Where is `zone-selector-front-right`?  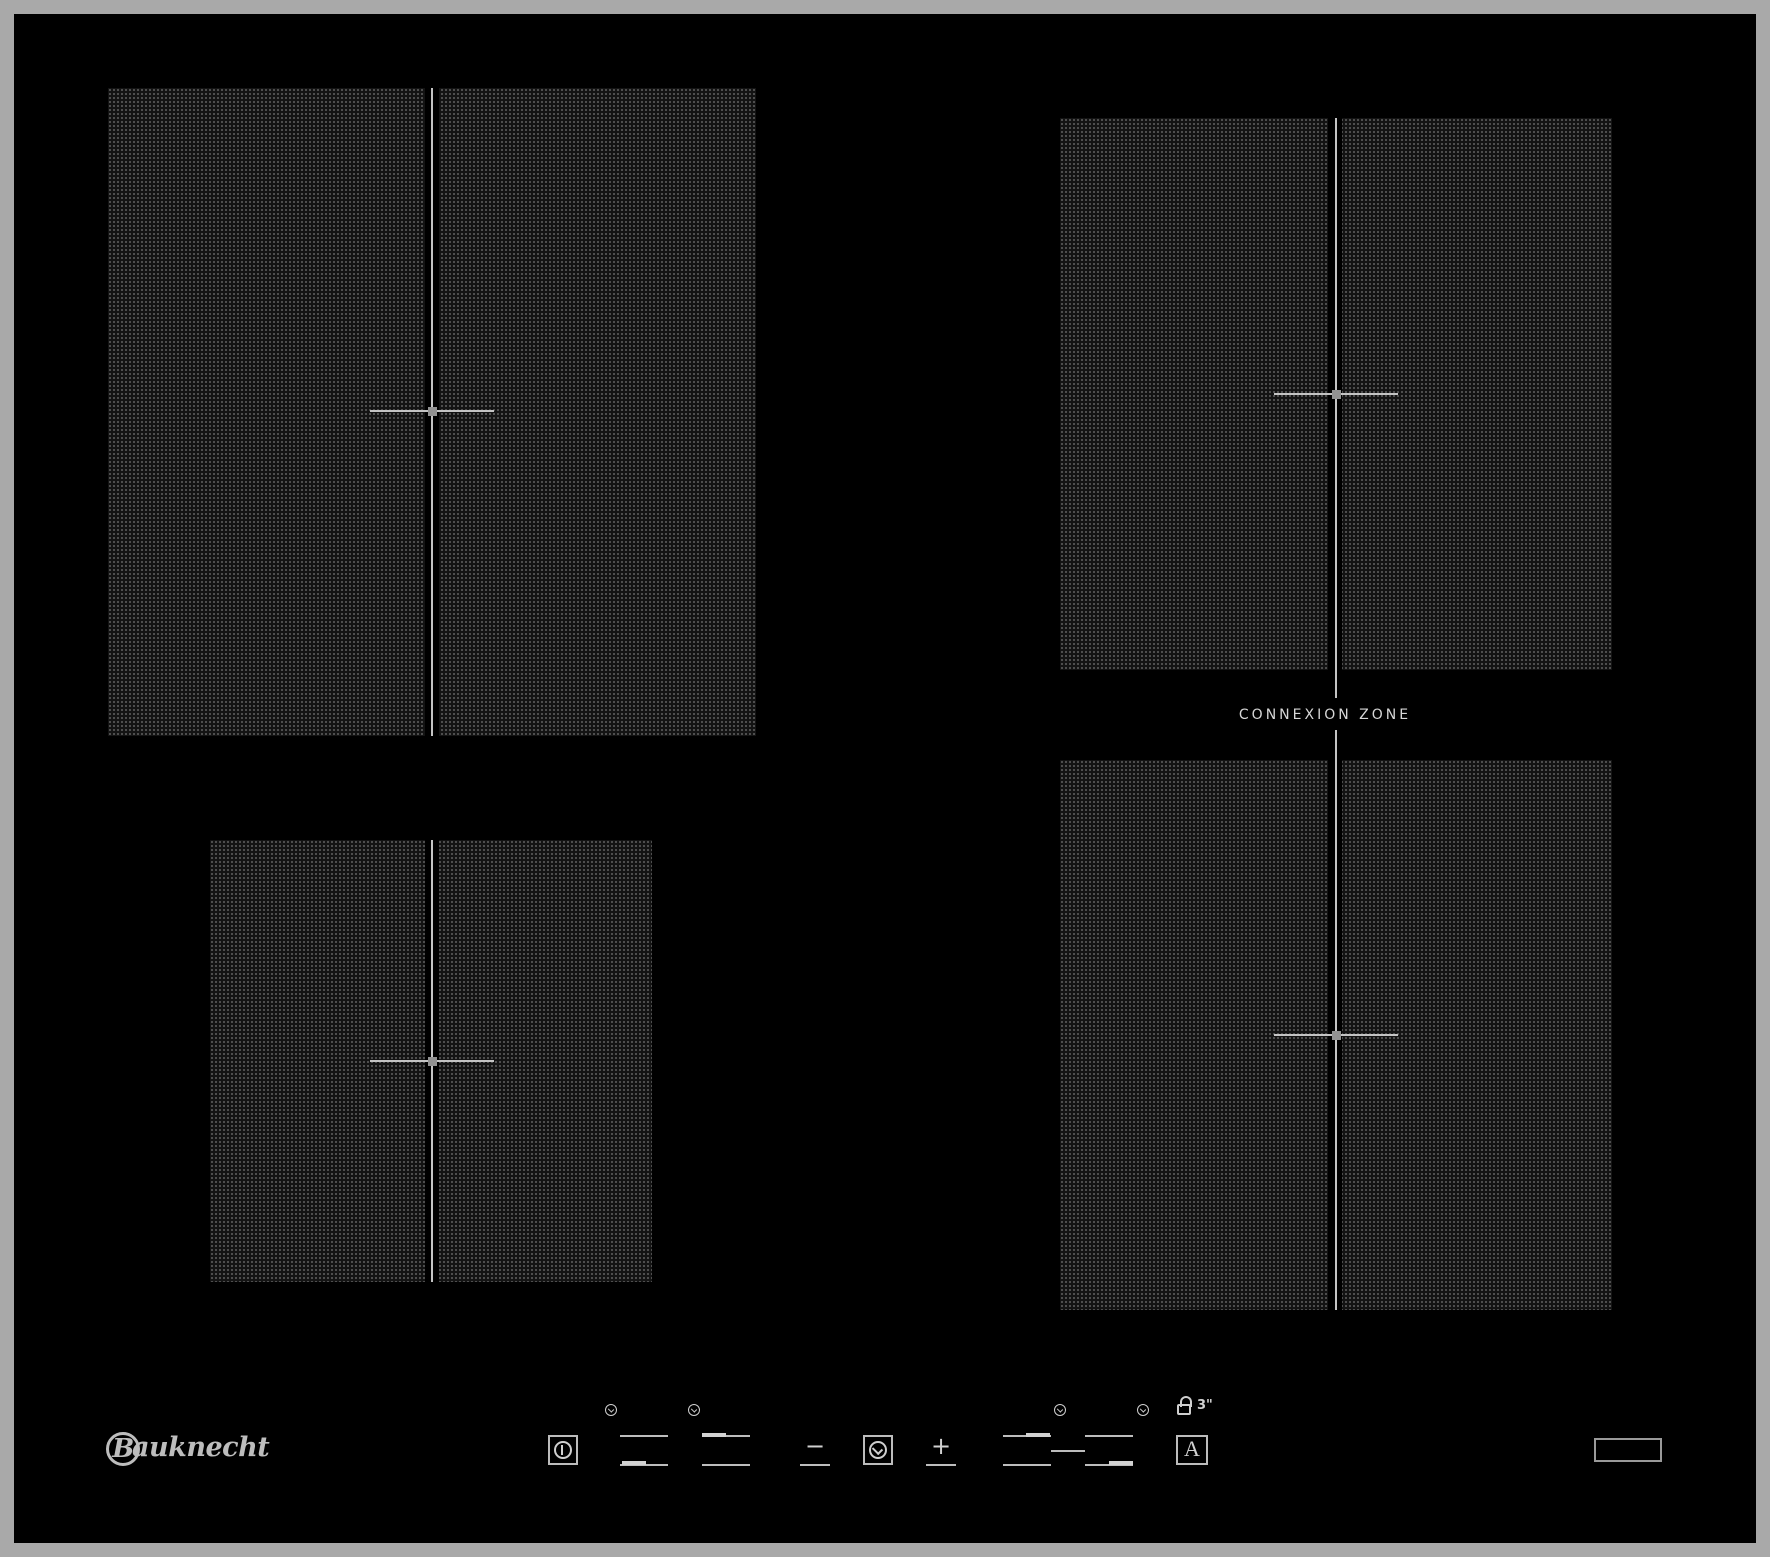 zone-selector-front-right is located at coordinates (1109, 1450).